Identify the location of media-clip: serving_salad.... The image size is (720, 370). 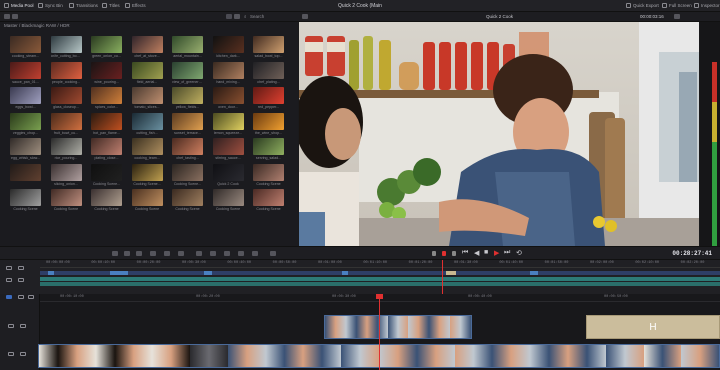
(268, 149).